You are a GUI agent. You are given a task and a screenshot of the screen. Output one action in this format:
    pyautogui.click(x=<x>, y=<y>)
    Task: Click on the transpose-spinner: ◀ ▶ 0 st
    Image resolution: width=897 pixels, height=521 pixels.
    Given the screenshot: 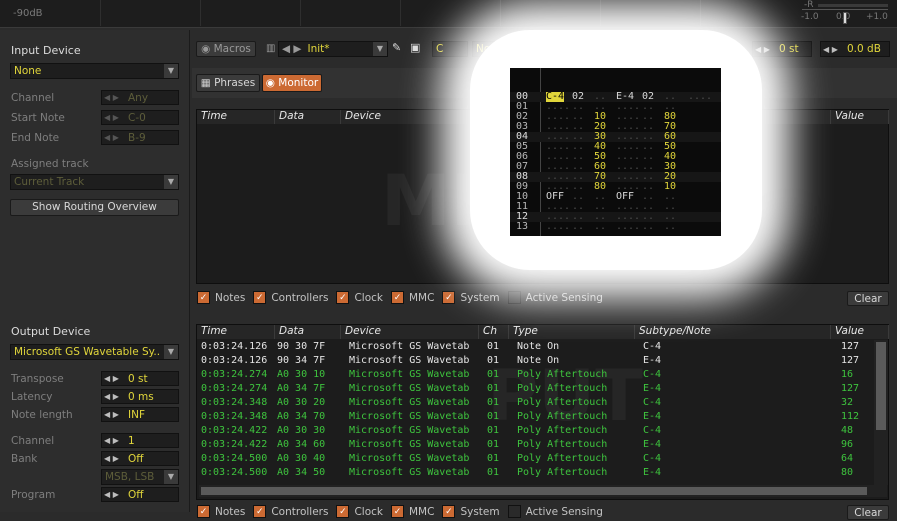 What is the action you would take?
    pyautogui.click(x=140, y=378)
    